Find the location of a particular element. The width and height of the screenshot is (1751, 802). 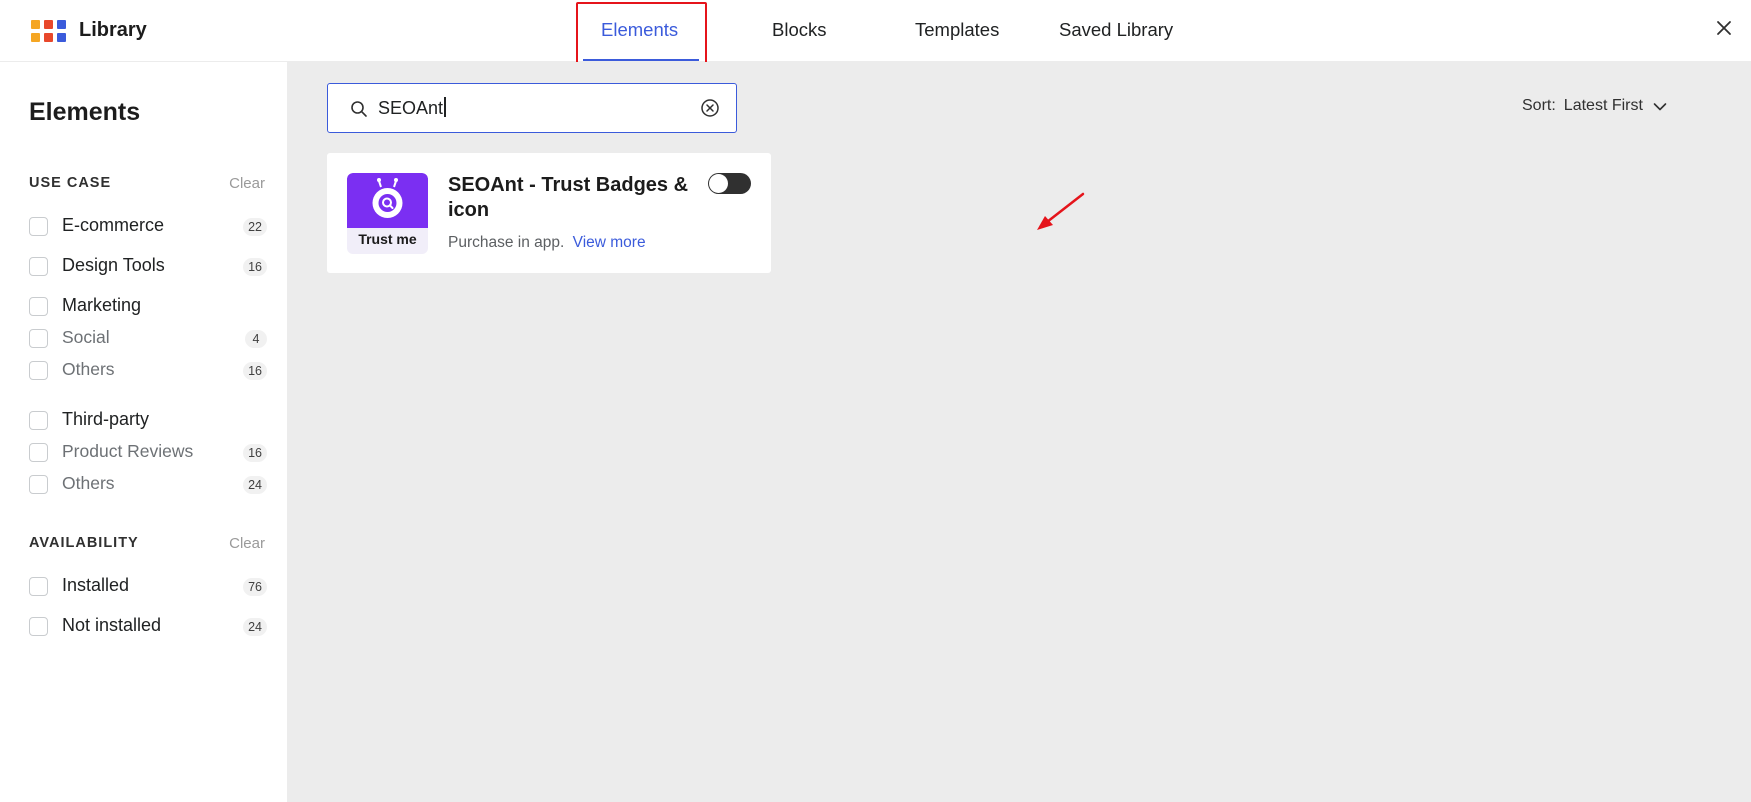

seoant-logo-icon is located at coordinates (387, 198).